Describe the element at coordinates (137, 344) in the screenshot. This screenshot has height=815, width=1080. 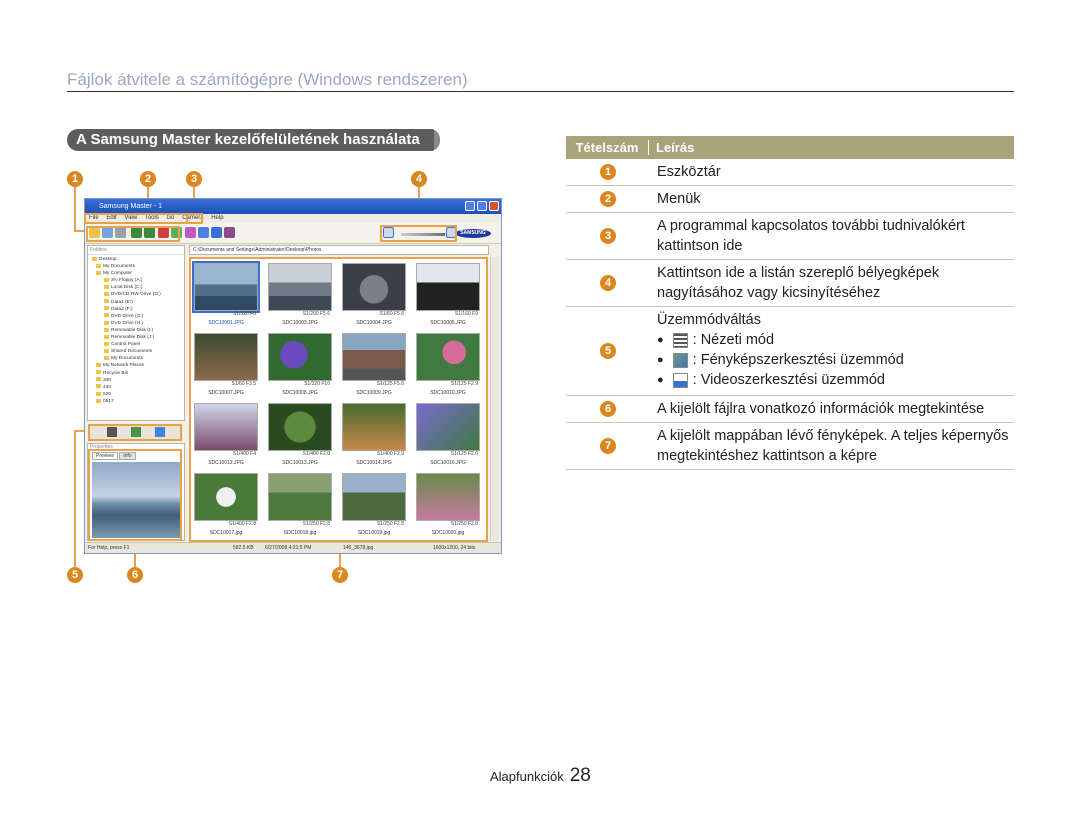
I see `tree-item: Control Panel` at that location.